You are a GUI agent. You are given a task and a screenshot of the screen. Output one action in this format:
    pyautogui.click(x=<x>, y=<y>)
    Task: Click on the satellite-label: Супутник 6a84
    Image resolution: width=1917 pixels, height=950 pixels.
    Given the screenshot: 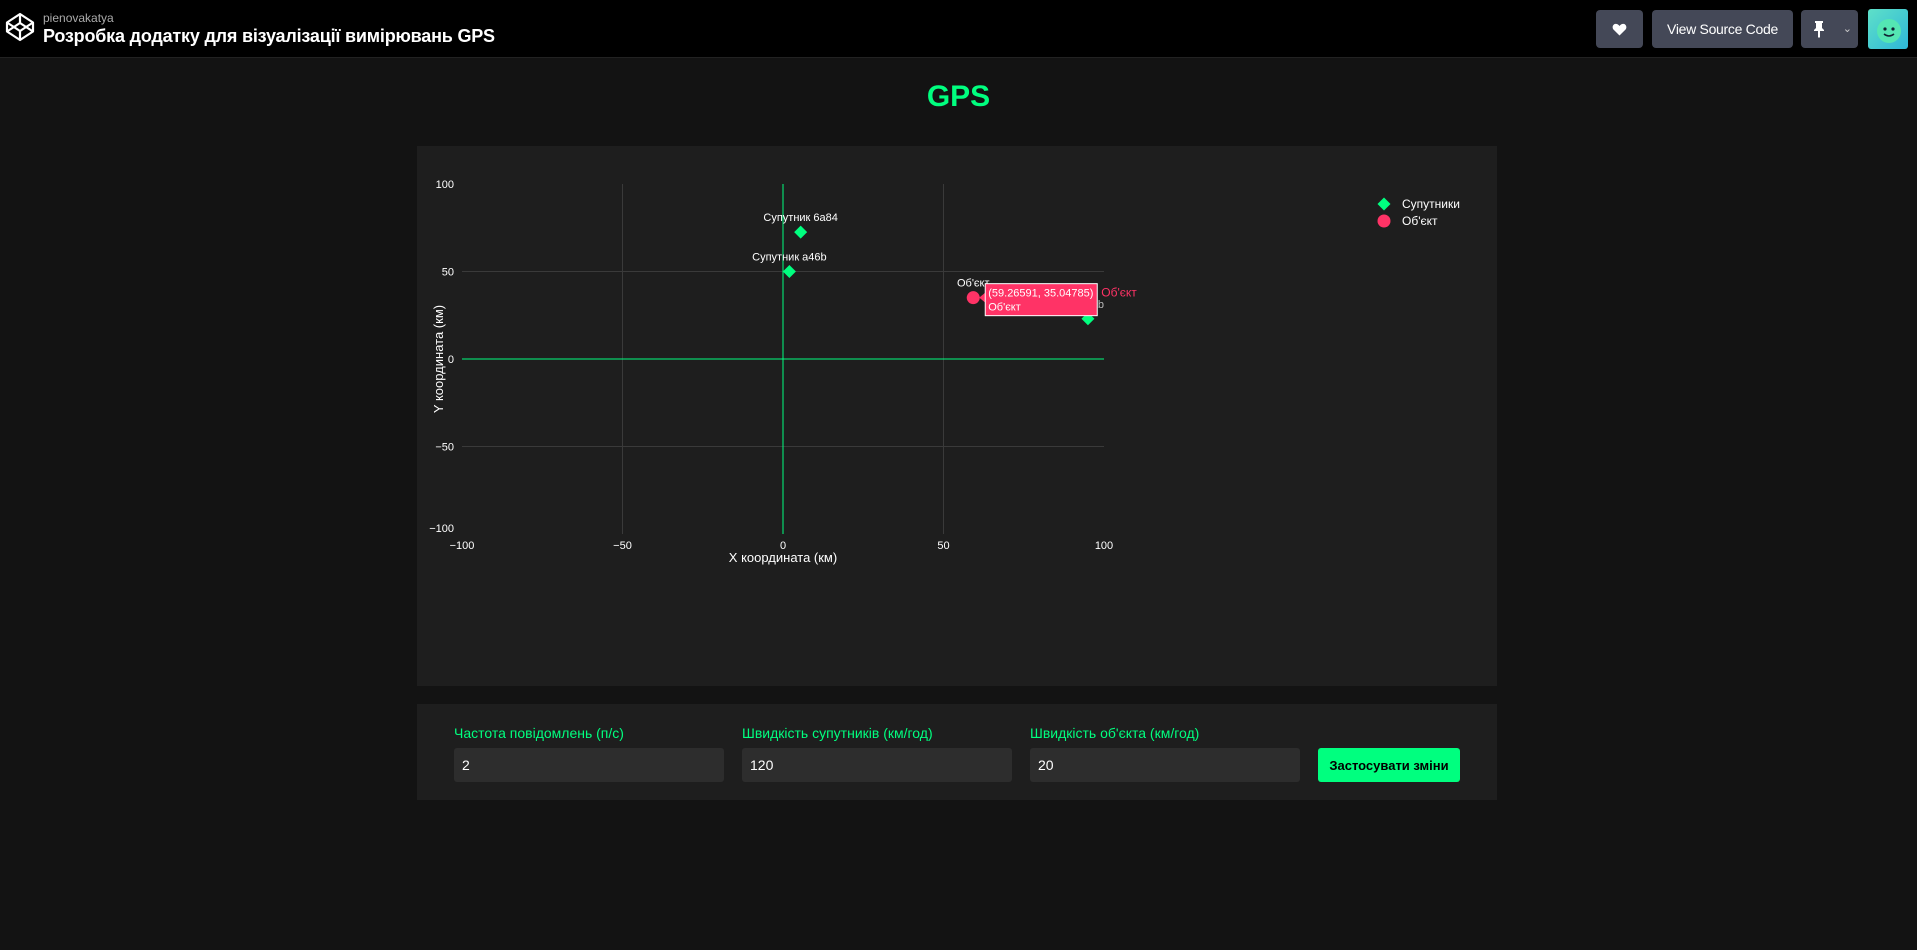 What is the action you would take?
    pyautogui.click(x=800, y=218)
    